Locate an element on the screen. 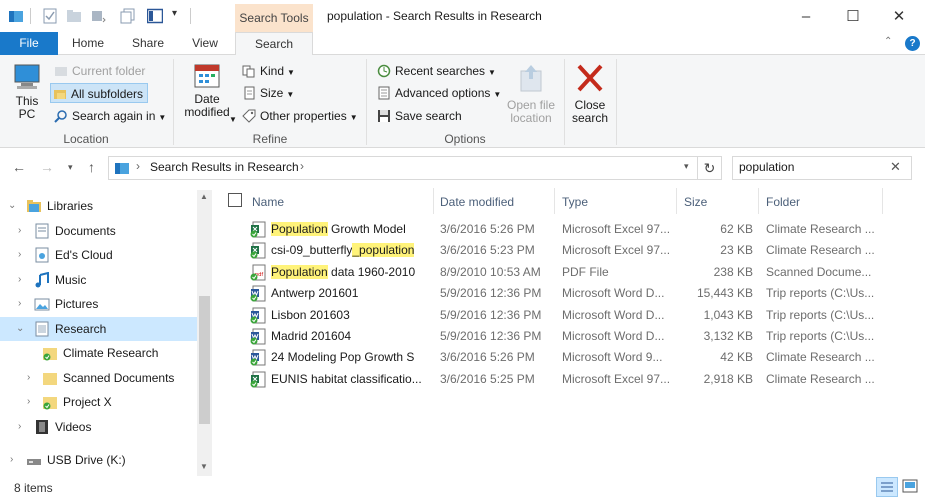  nav-item-libraries: ⌄ Libraries is located at coordinates (98, 206).